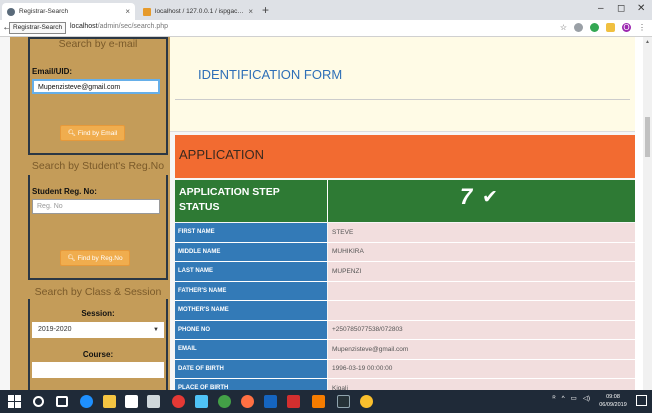 The width and height of the screenshot is (652, 413). I want to click on tab-registrar-search: Registrar-Search ×, so click(68, 11).